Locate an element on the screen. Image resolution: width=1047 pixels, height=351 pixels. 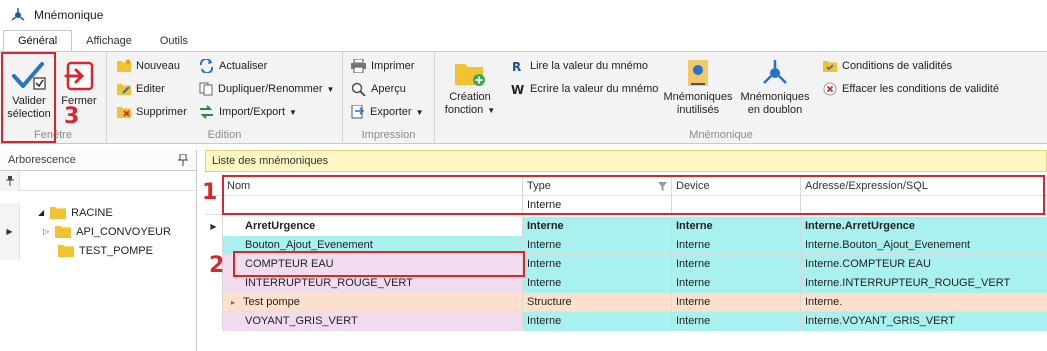
edit-folder-icon is located at coordinates (124, 89).